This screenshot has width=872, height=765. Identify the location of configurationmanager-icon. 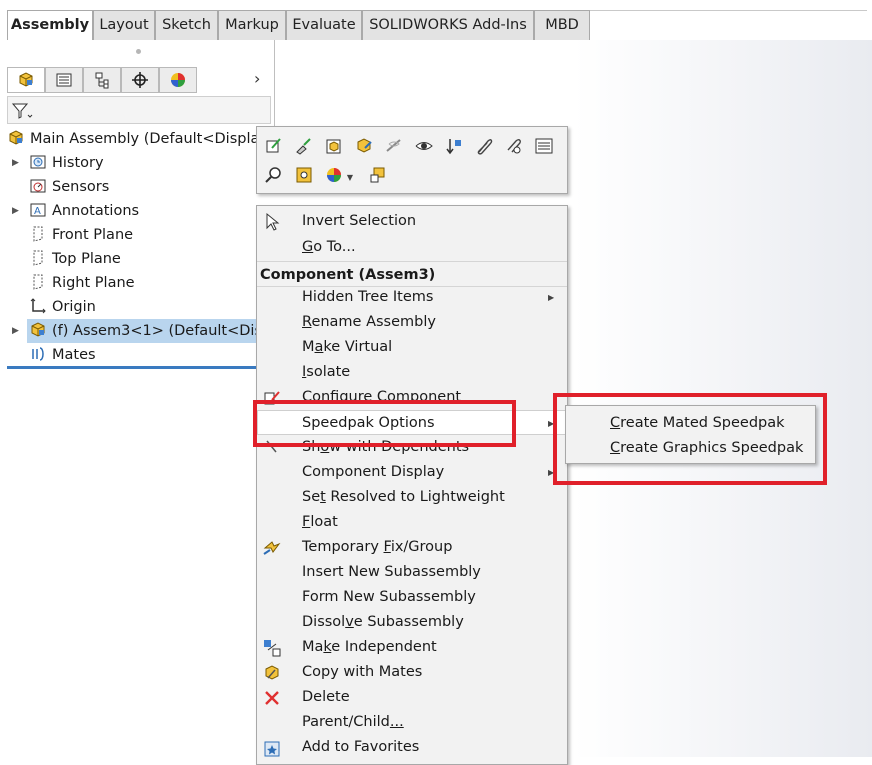
(102, 80).